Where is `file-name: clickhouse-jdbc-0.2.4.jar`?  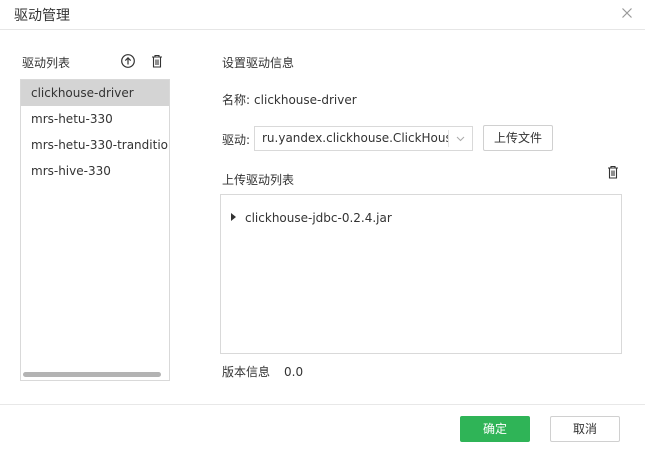 file-name: clickhouse-jdbc-0.2.4.jar is located at coordinates (318, 218).